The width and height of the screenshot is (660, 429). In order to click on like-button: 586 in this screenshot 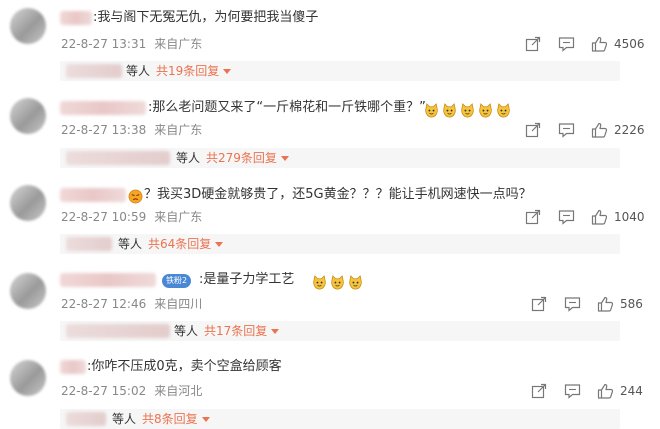, I will do `click(620, 304)`.